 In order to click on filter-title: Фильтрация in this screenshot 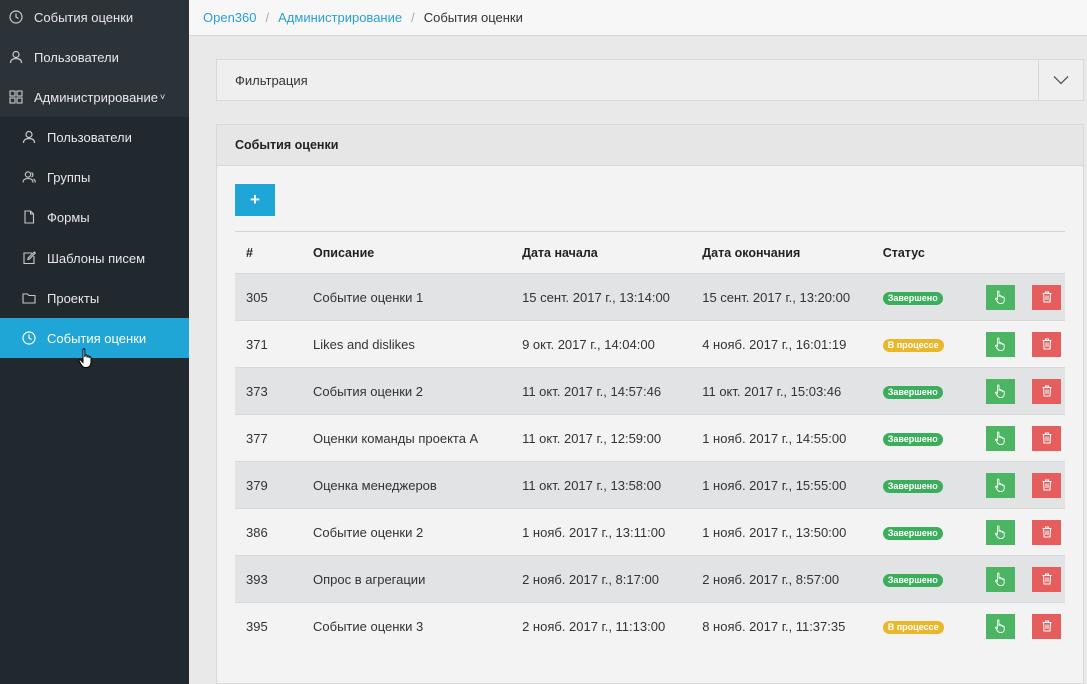, I will do `click(271, 80)`.